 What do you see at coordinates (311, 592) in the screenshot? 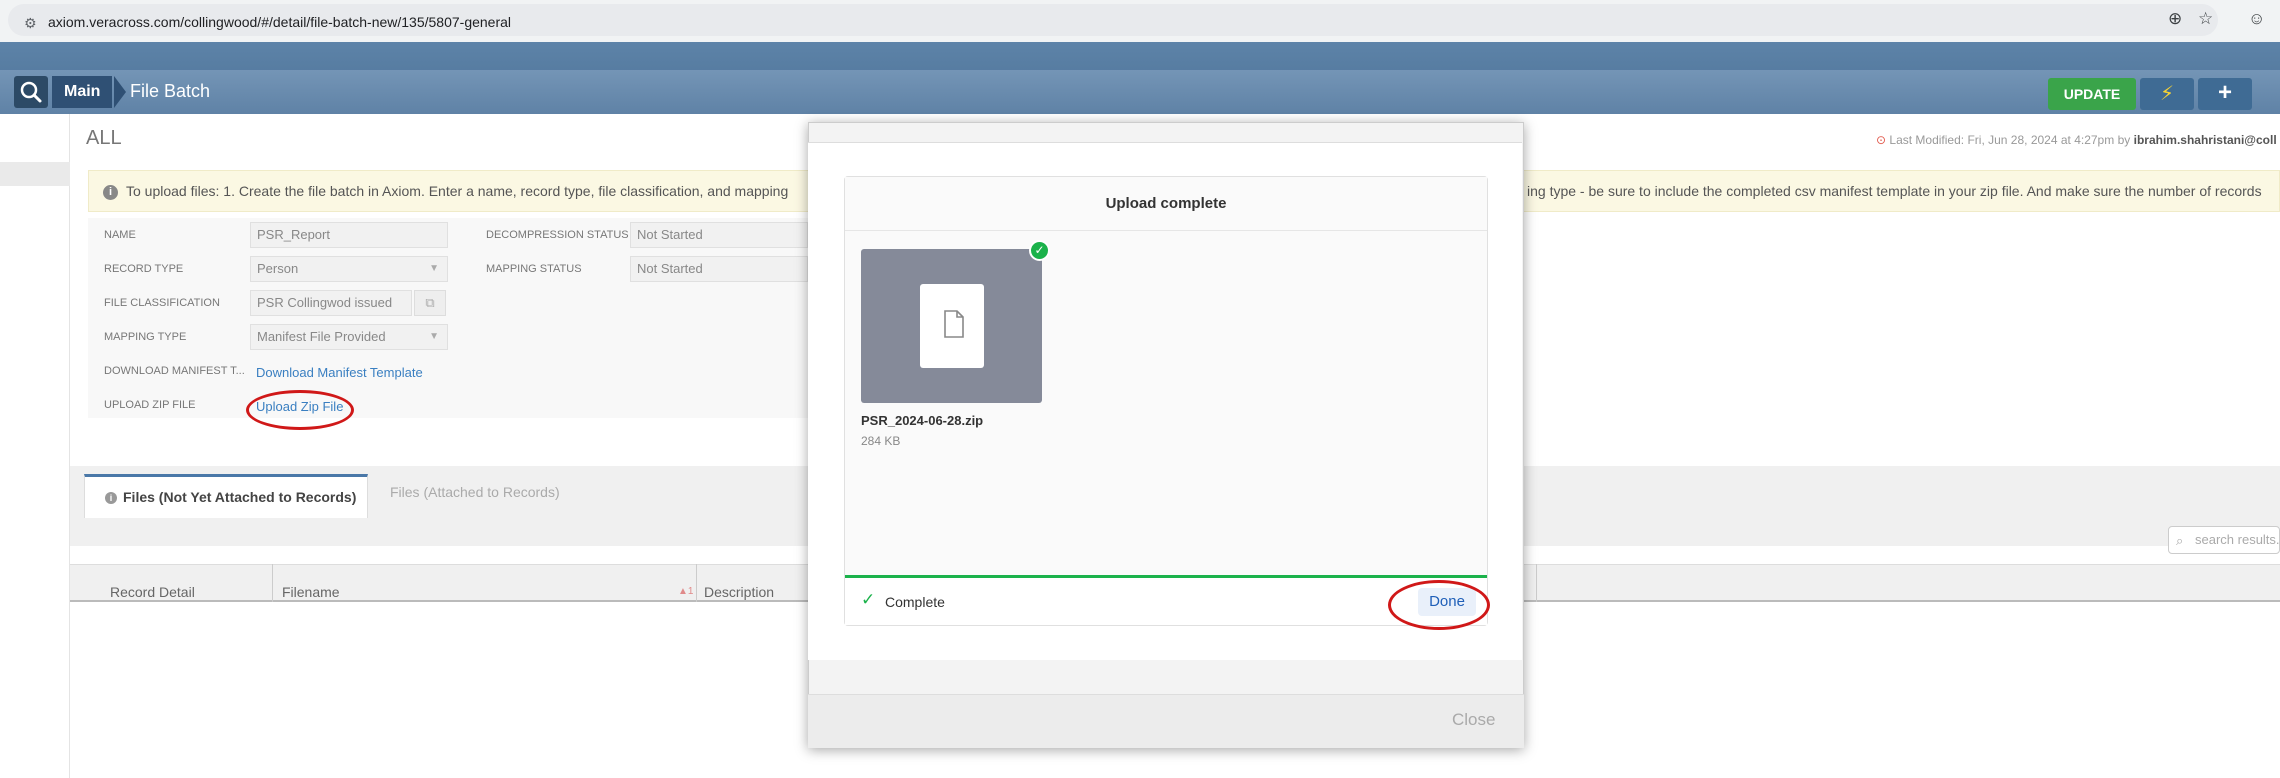
I see `column-filename: Filename` at bounding box center [311, 592].